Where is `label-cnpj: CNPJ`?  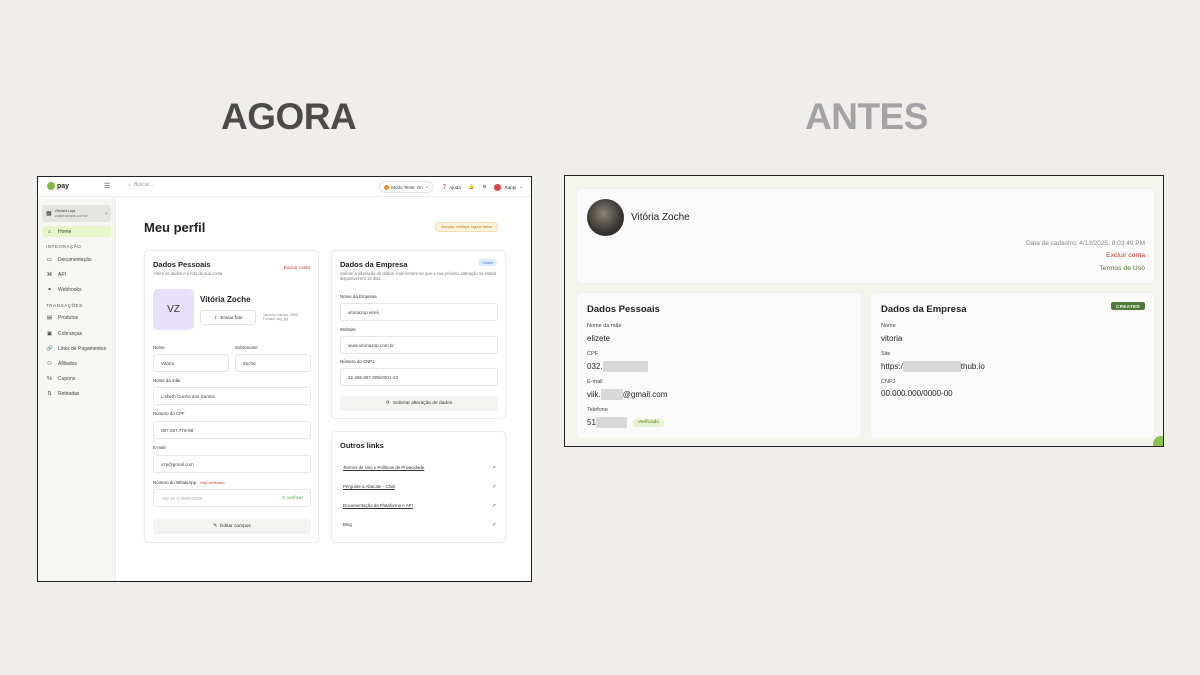 label-cnpj: CNPJ is located at coordinates (888, 382).